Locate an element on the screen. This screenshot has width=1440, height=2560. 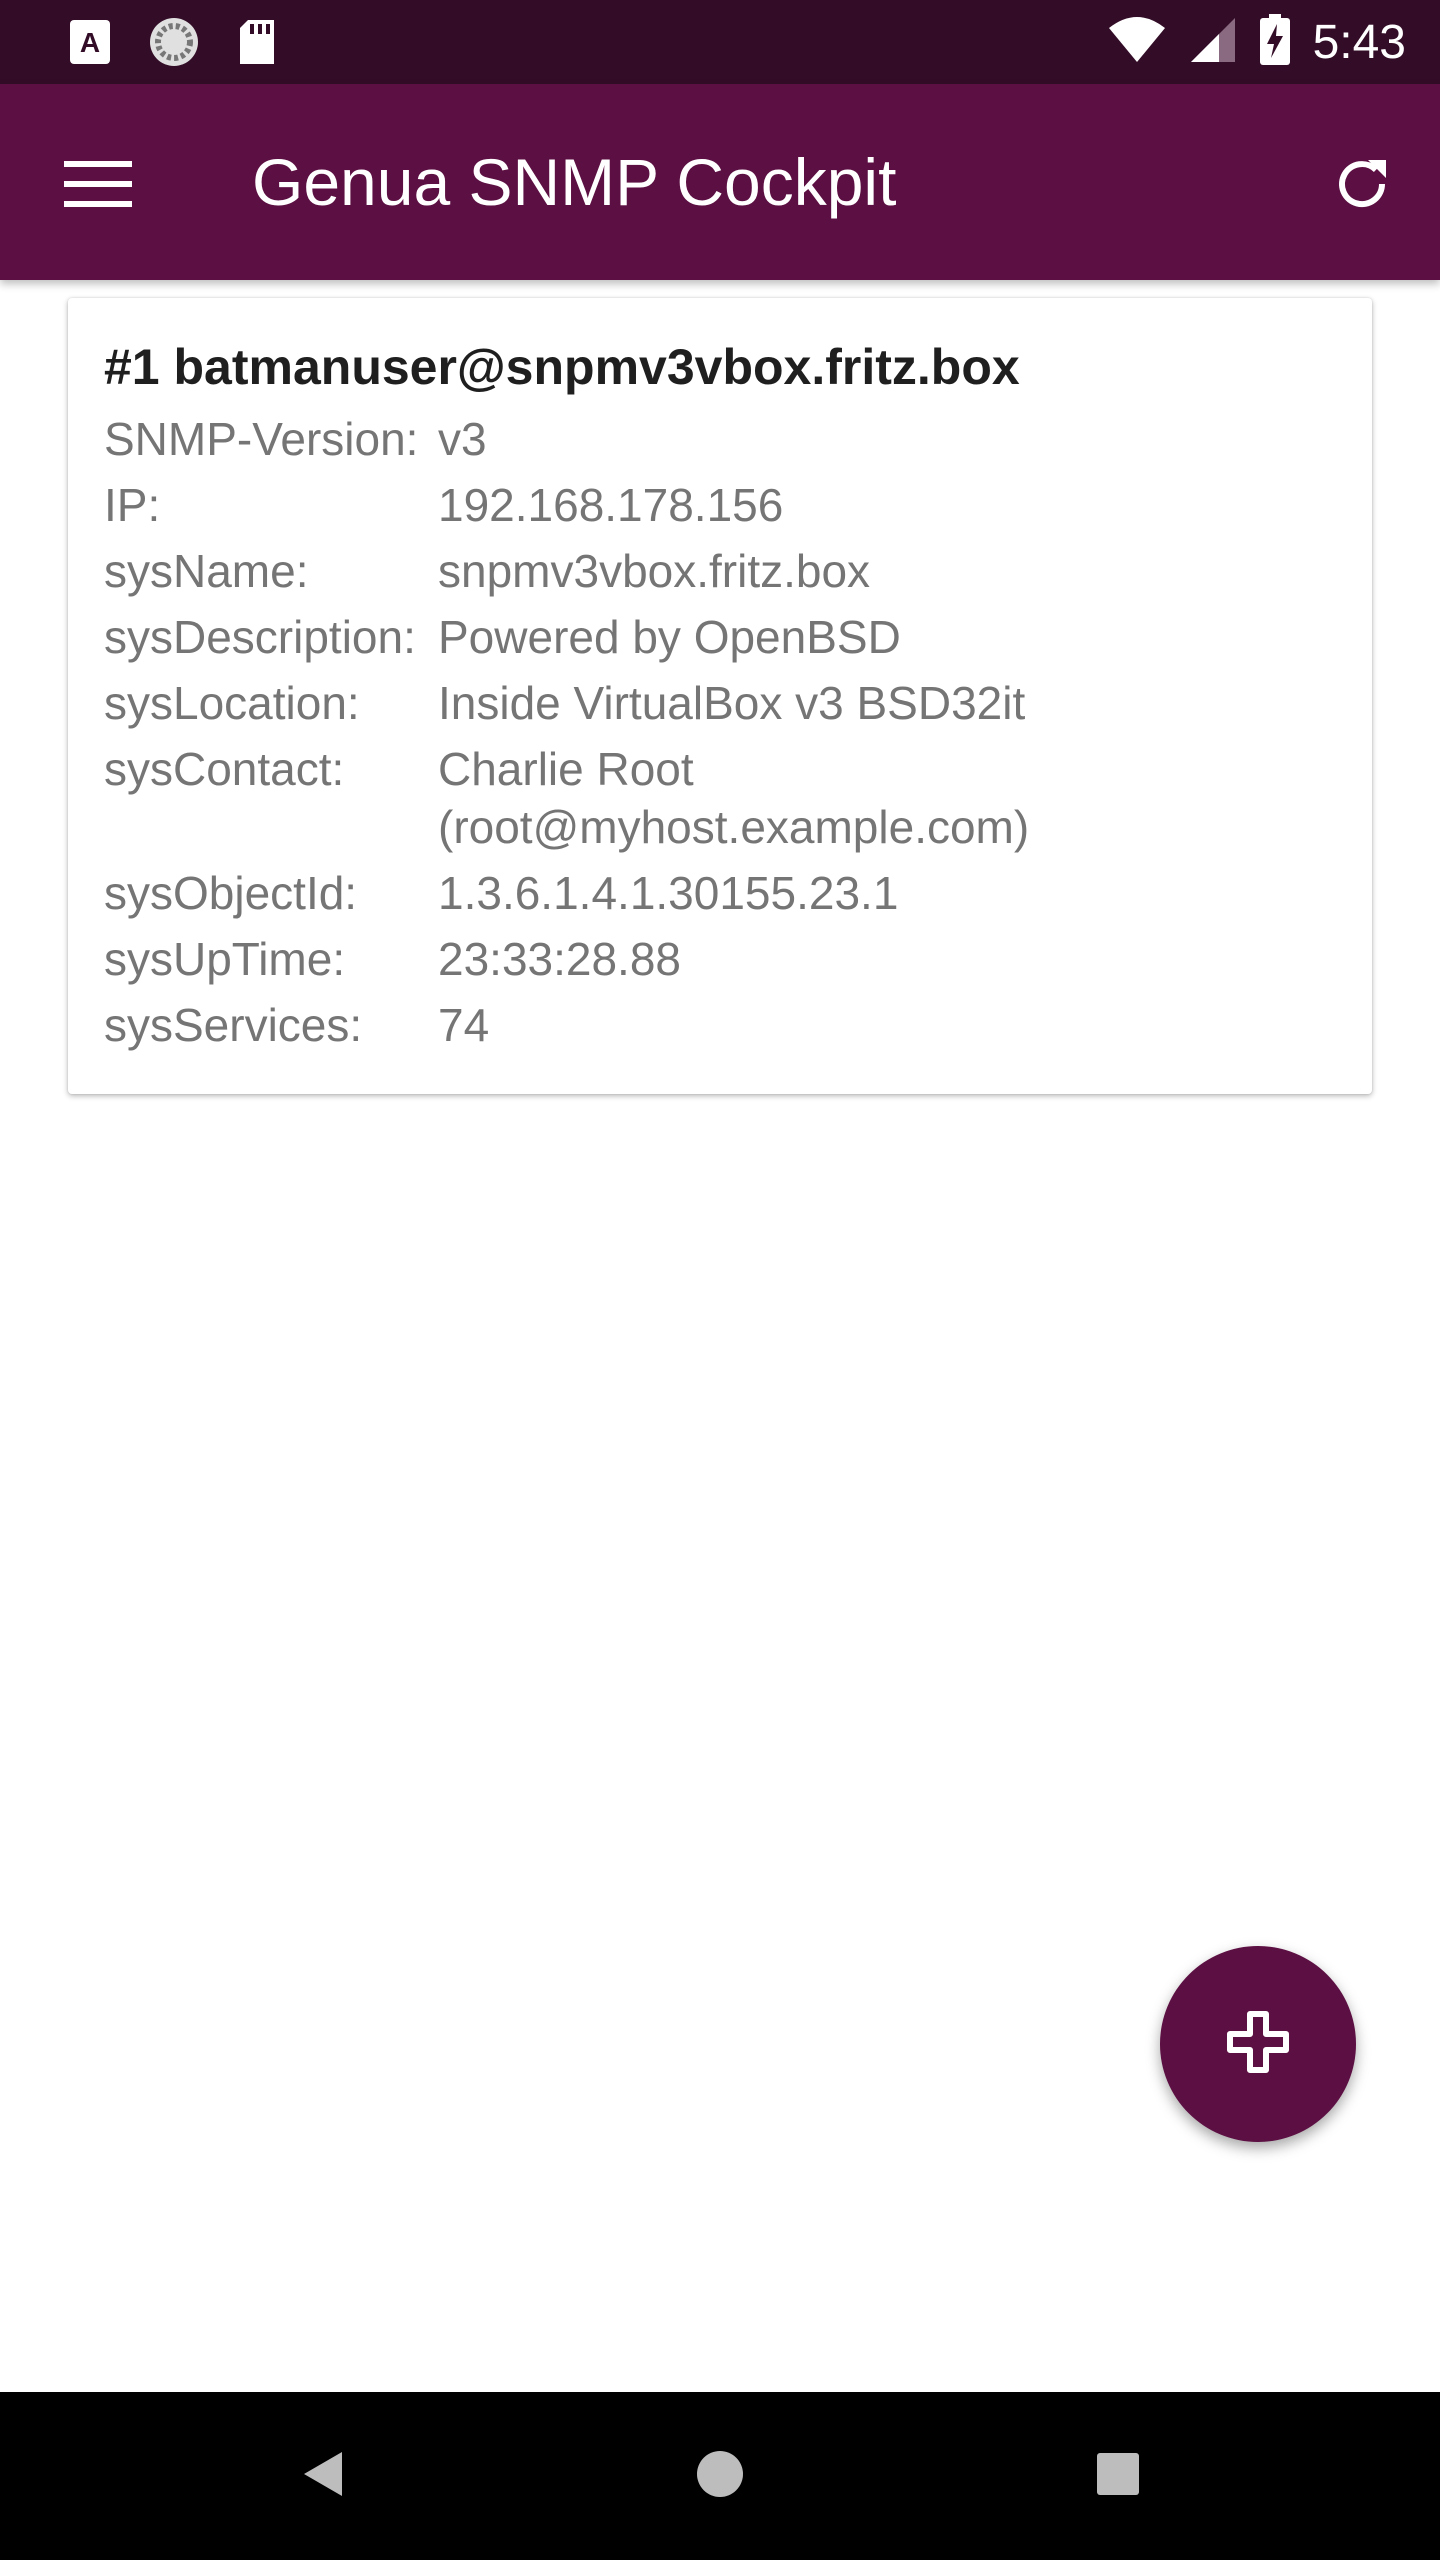
wifi-icon is located at coordinates (1137, 42).